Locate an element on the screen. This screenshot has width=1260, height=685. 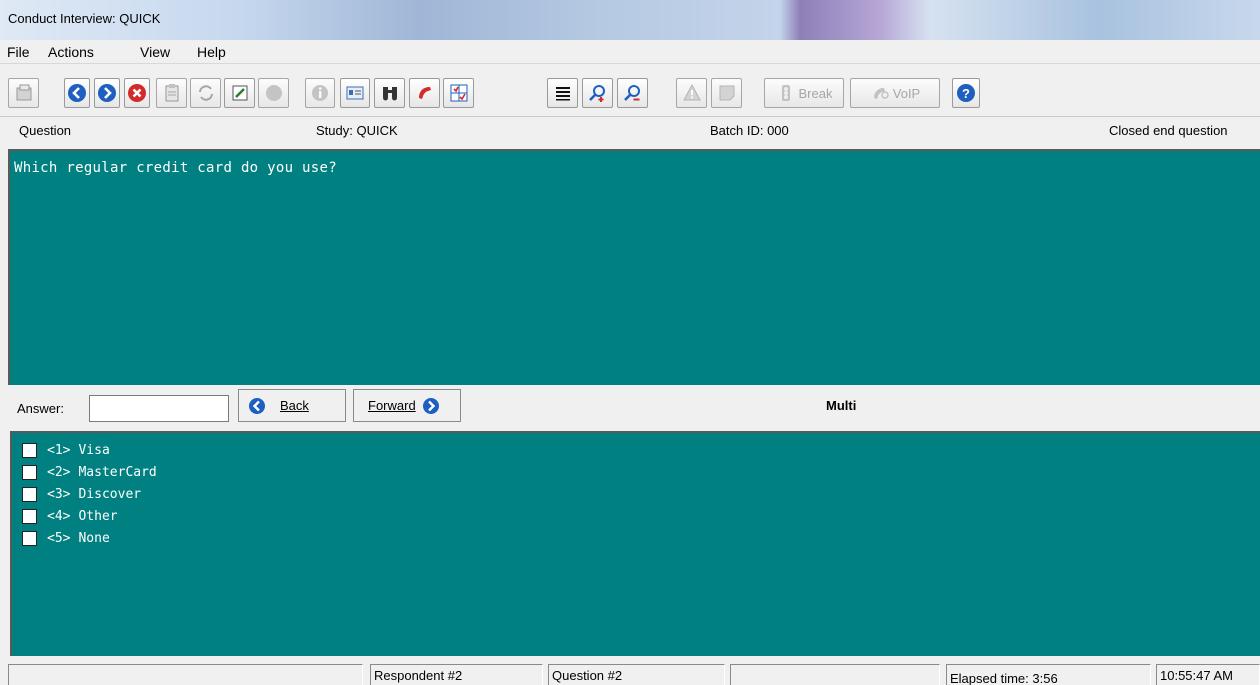
break-button: Break is located at coordinates (804, 93).